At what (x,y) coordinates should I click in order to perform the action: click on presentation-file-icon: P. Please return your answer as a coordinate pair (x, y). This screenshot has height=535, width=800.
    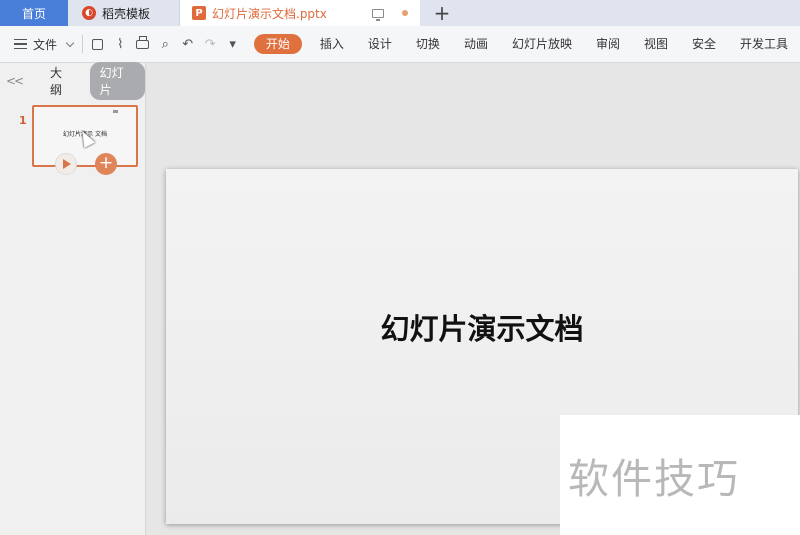
    Looking at the image, I should click on (199, 13).